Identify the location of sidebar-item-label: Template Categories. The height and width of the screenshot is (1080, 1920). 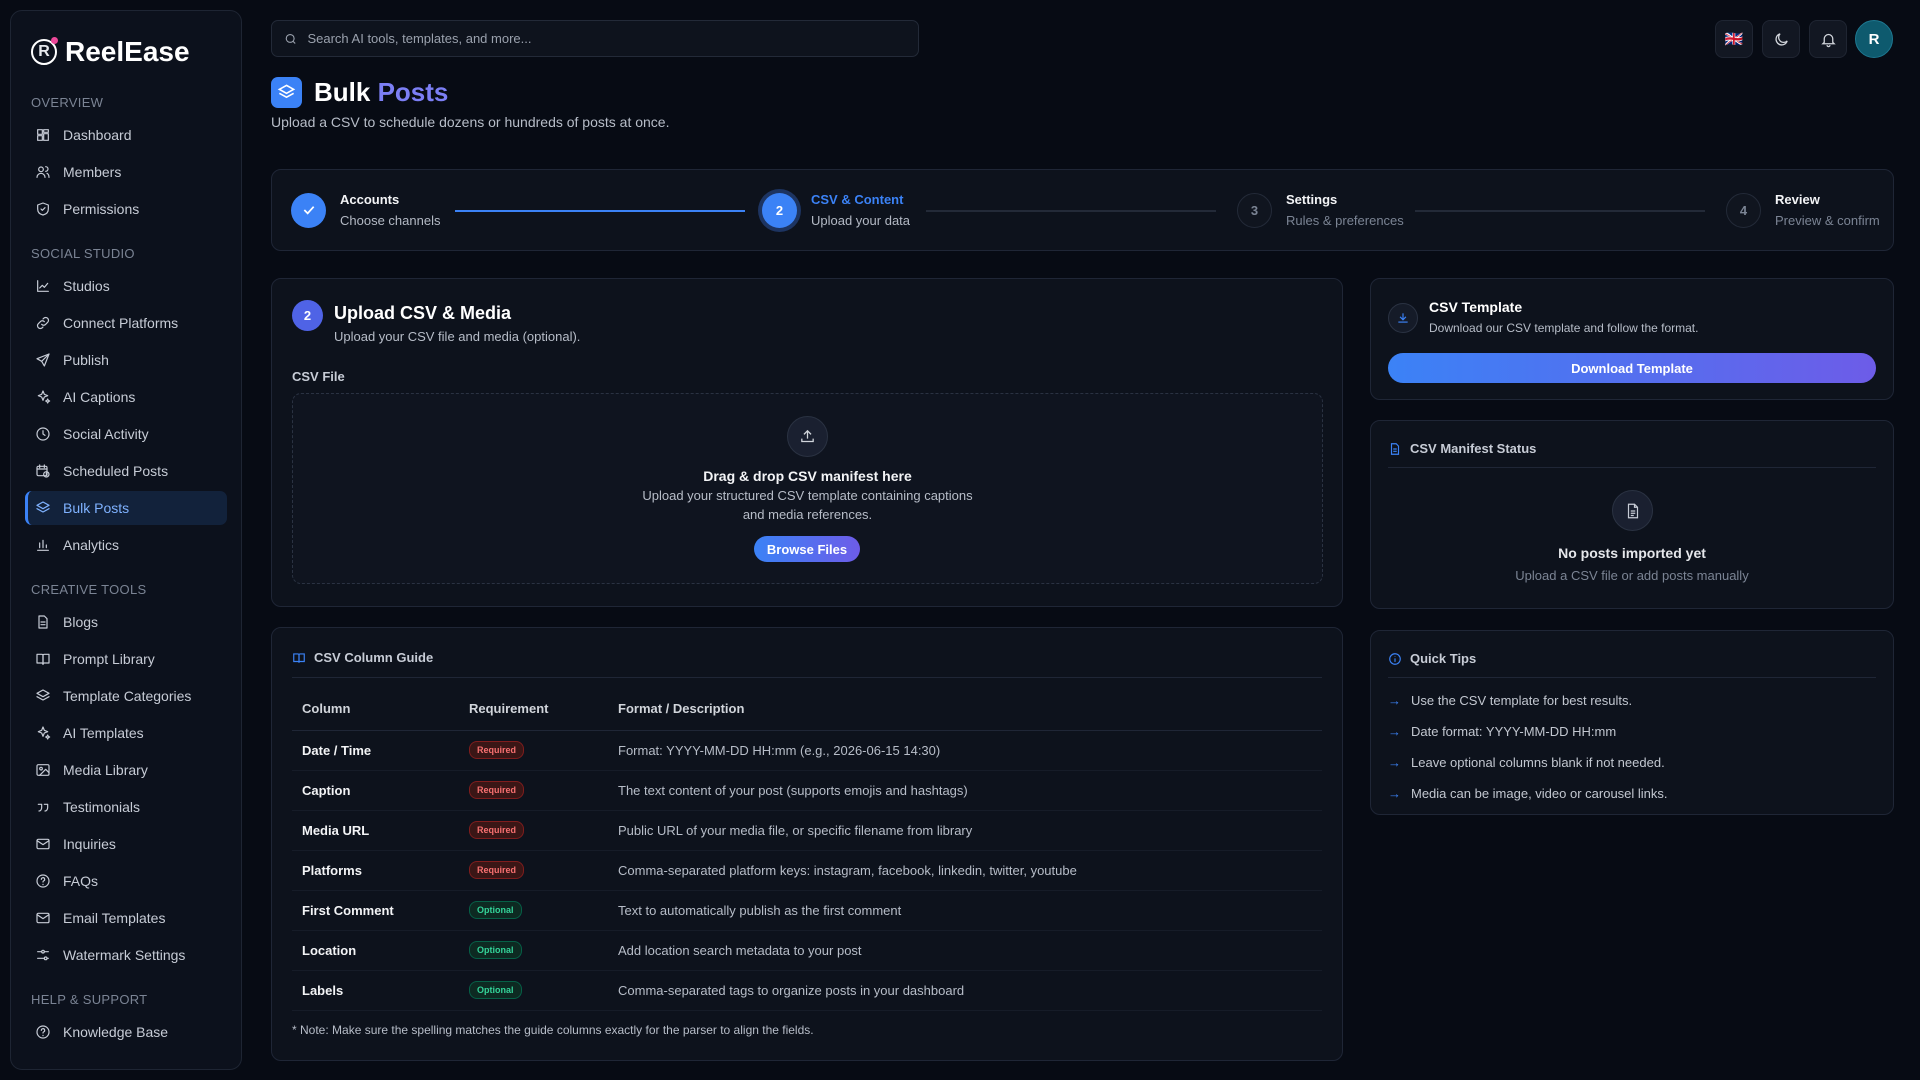
(127, 696).